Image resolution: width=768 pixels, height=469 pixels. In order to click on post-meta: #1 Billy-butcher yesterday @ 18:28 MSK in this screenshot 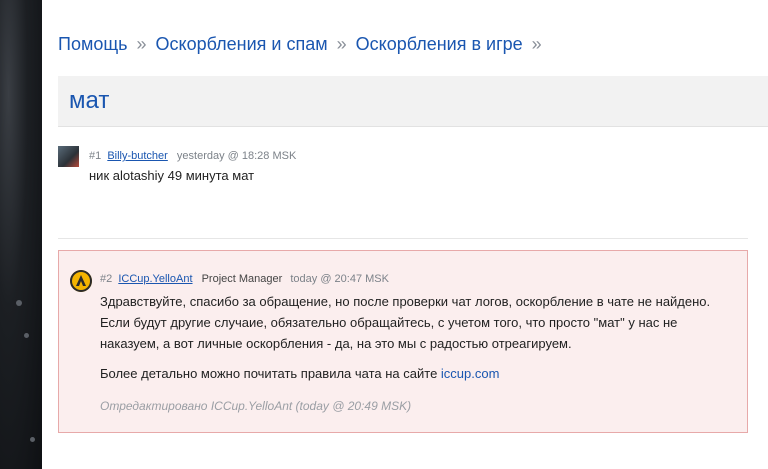, I will do `click(192, 156)`.